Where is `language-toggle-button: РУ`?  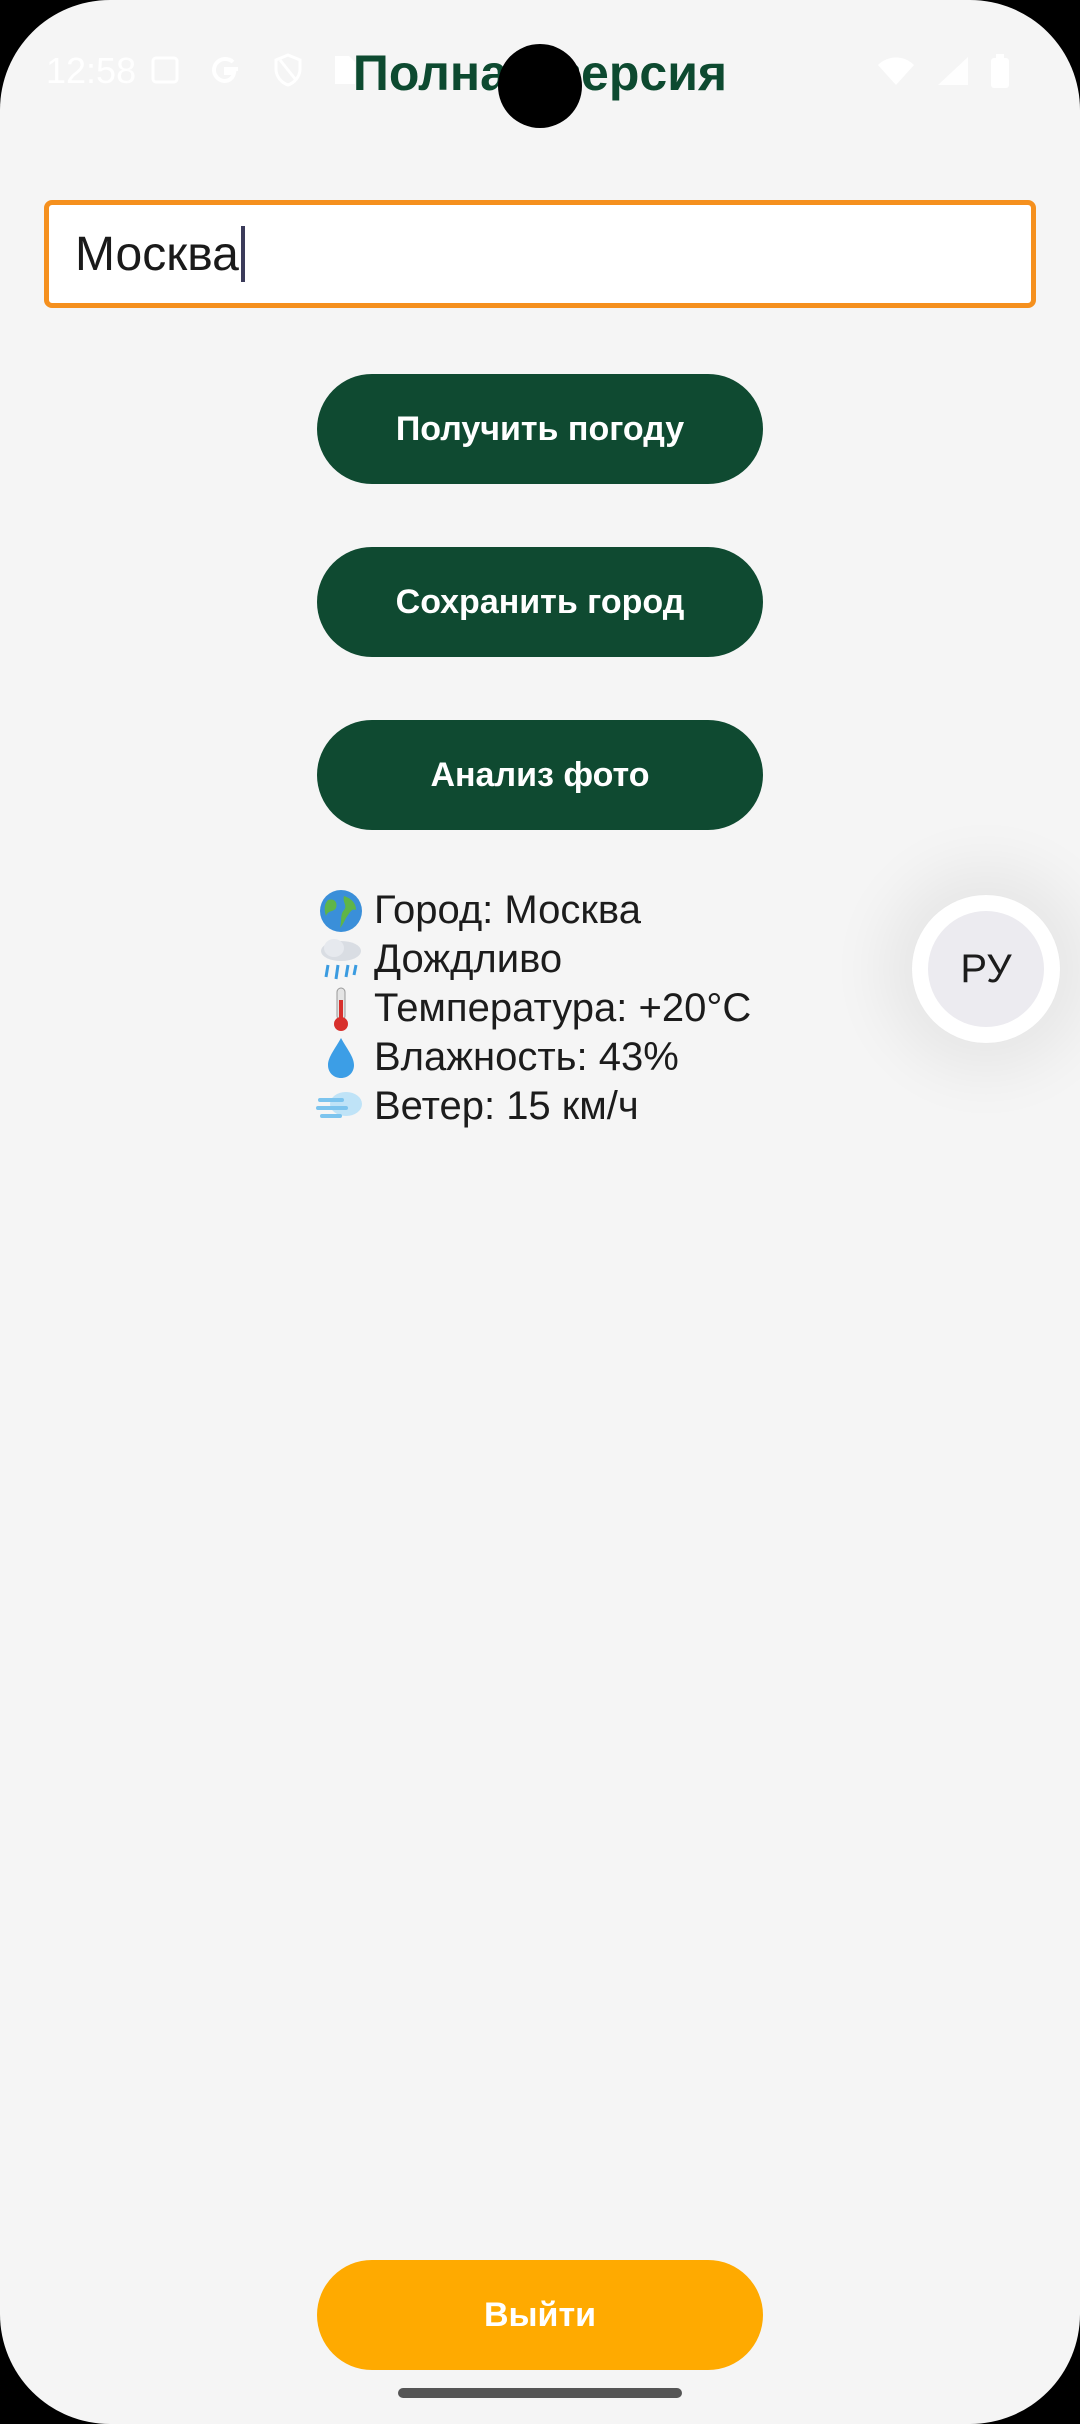
language-toggle-button: РУ is located at coordinates (986, 969).